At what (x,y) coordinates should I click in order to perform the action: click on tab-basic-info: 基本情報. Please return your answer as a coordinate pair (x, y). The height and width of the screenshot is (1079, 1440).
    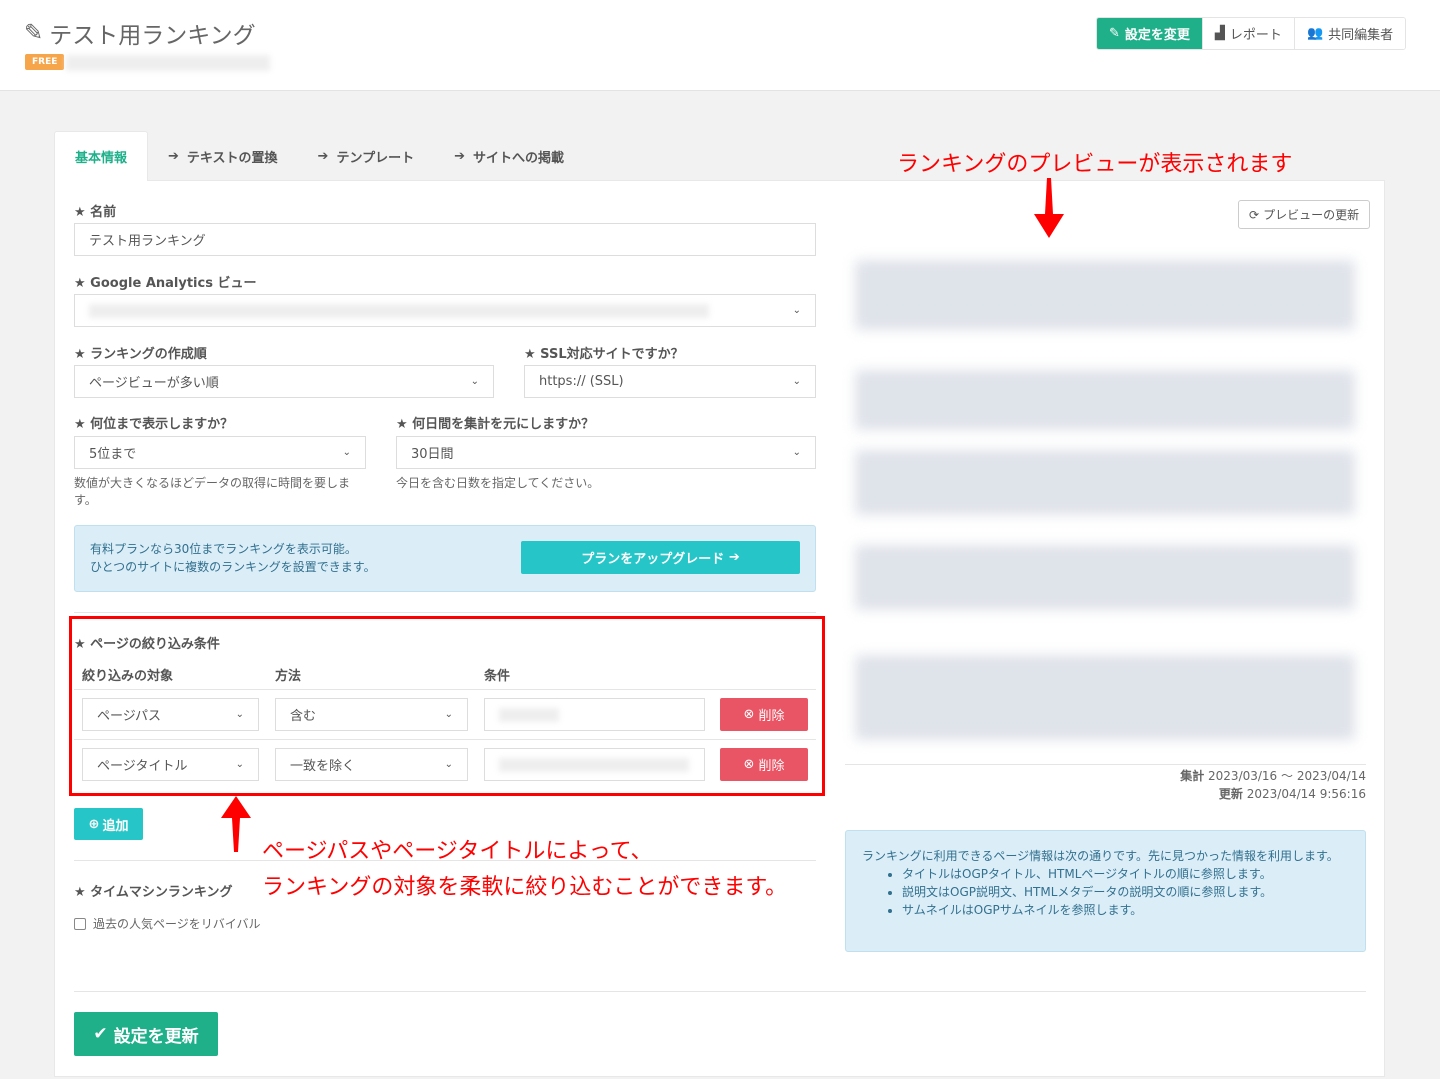
    Looking at the image, I should click on (101, 156).